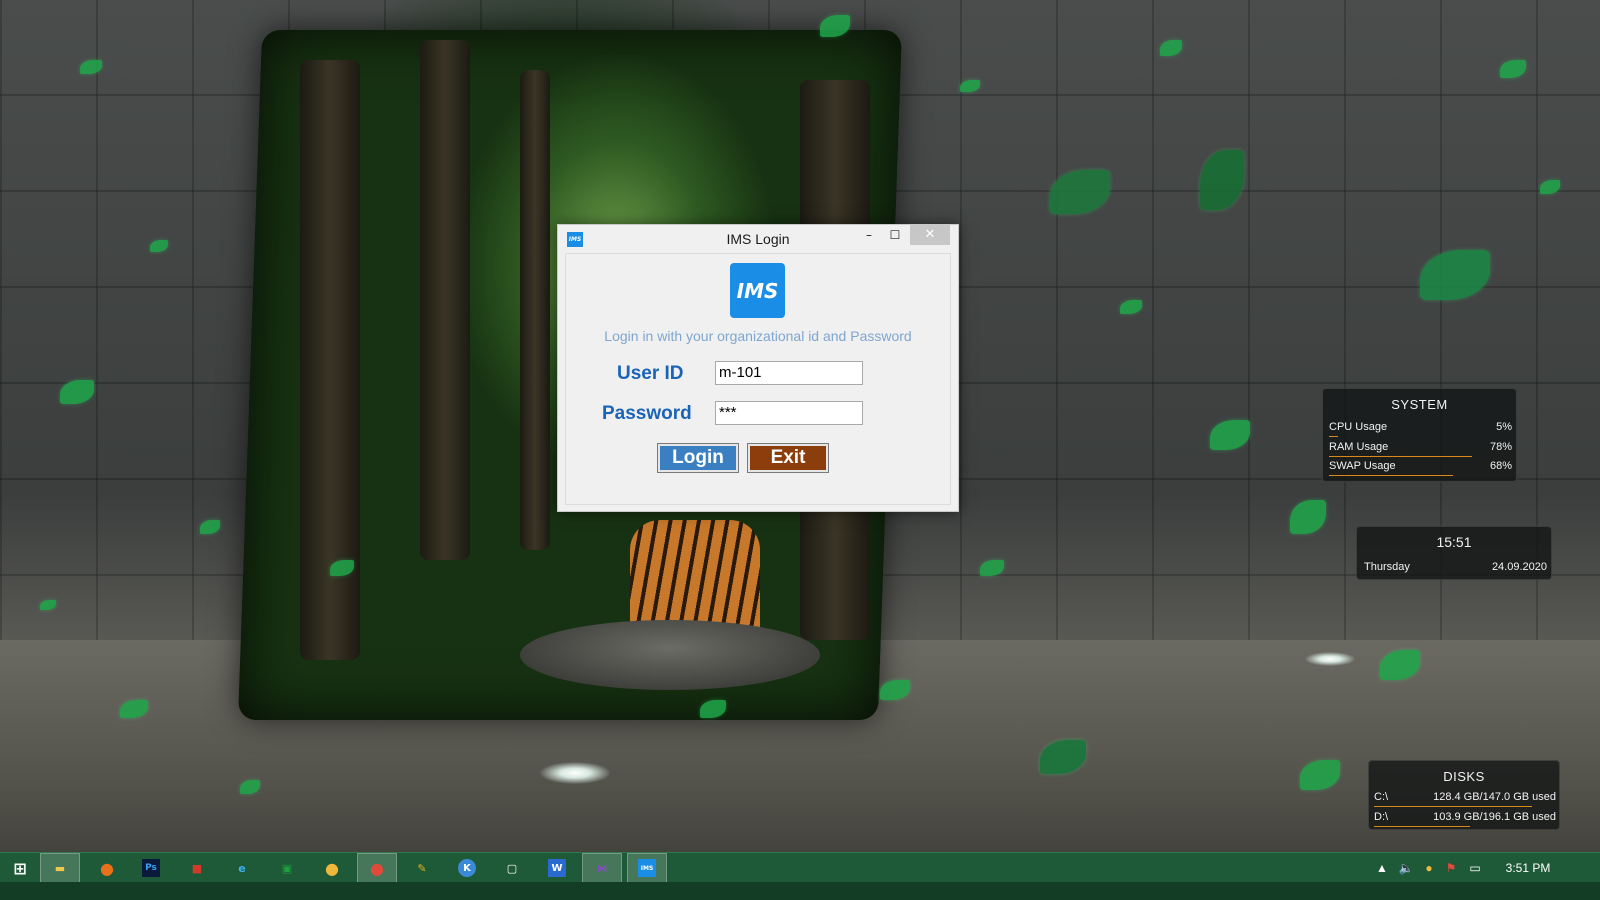  What do you see at coordinates (800, 891) in the screenshot?
I see `taskbar-bottom-strip` at bounding box center [800, 891].